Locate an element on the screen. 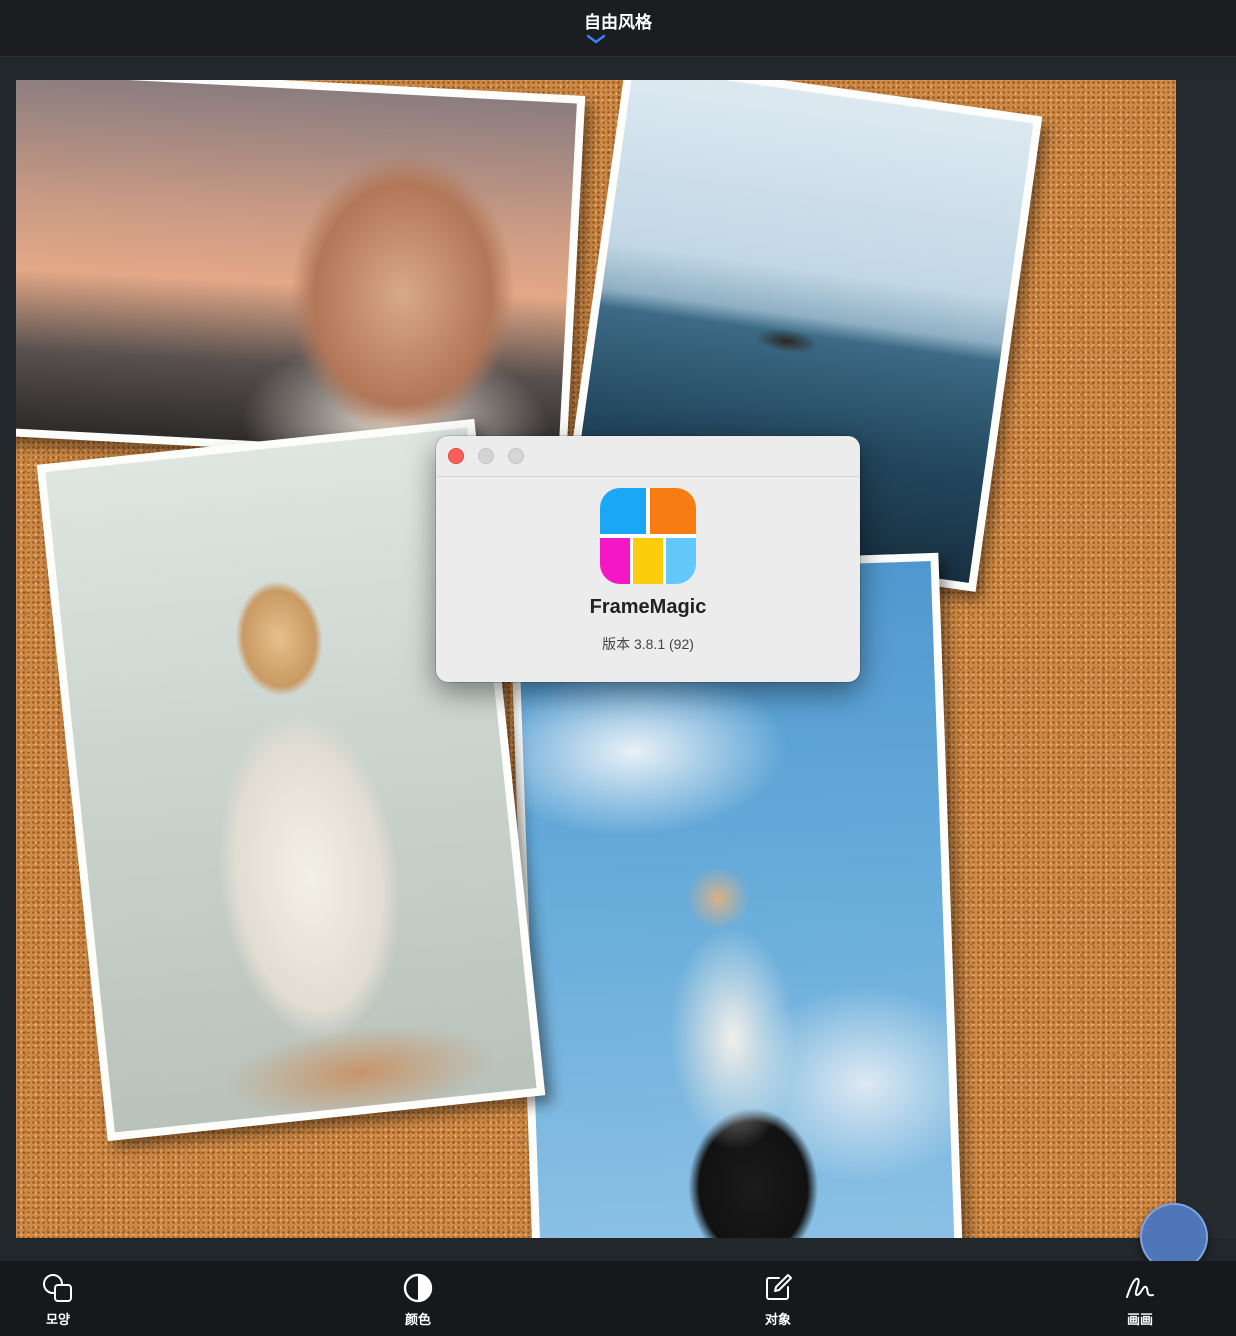 The image size is (1236, 1336). toolbar-label: 모양 is located at coordinates (58, 1320).